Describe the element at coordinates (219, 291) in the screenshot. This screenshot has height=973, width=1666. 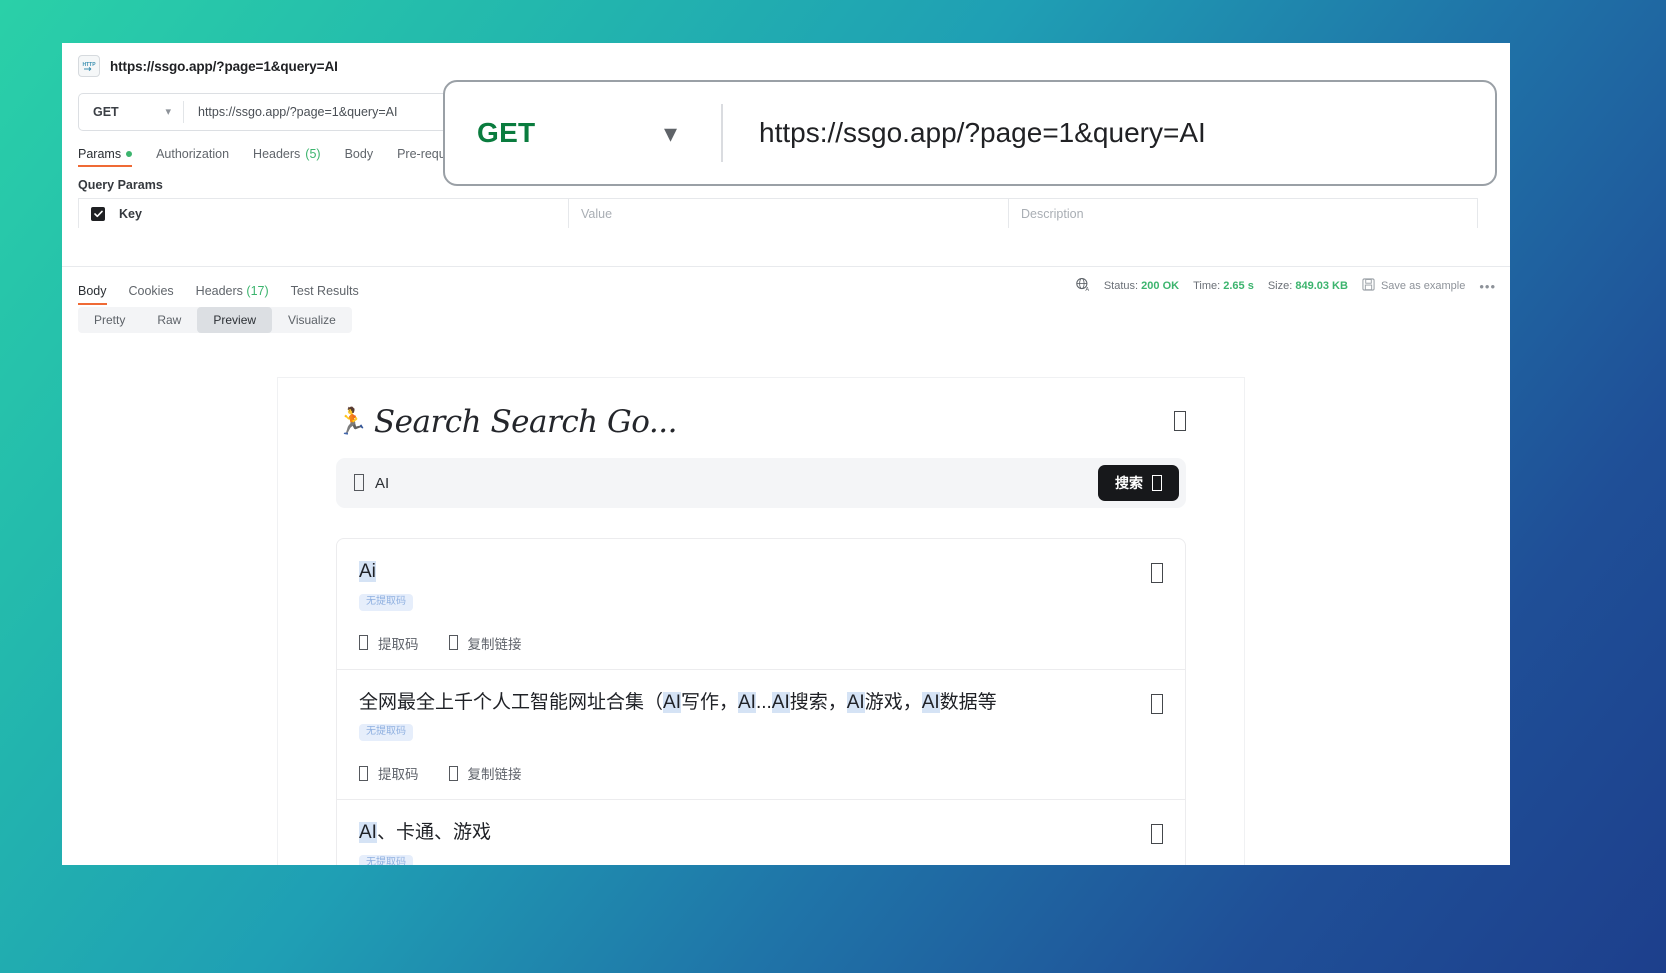
I see `resp-tab-headers-label: Headers` at that location.